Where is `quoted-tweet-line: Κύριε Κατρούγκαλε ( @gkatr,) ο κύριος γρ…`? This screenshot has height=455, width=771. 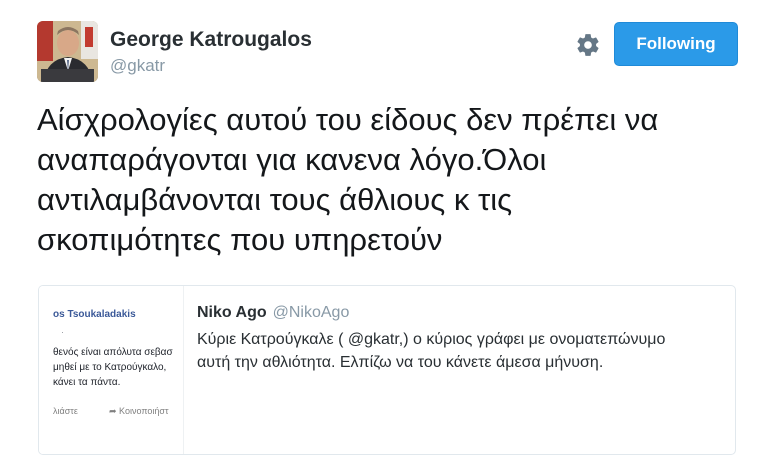
quoted-tweet-line: Κύριε Κατρούγκαλε ( @gkatr,) ο κύριος γρ… is located at coordinates (431, 339).